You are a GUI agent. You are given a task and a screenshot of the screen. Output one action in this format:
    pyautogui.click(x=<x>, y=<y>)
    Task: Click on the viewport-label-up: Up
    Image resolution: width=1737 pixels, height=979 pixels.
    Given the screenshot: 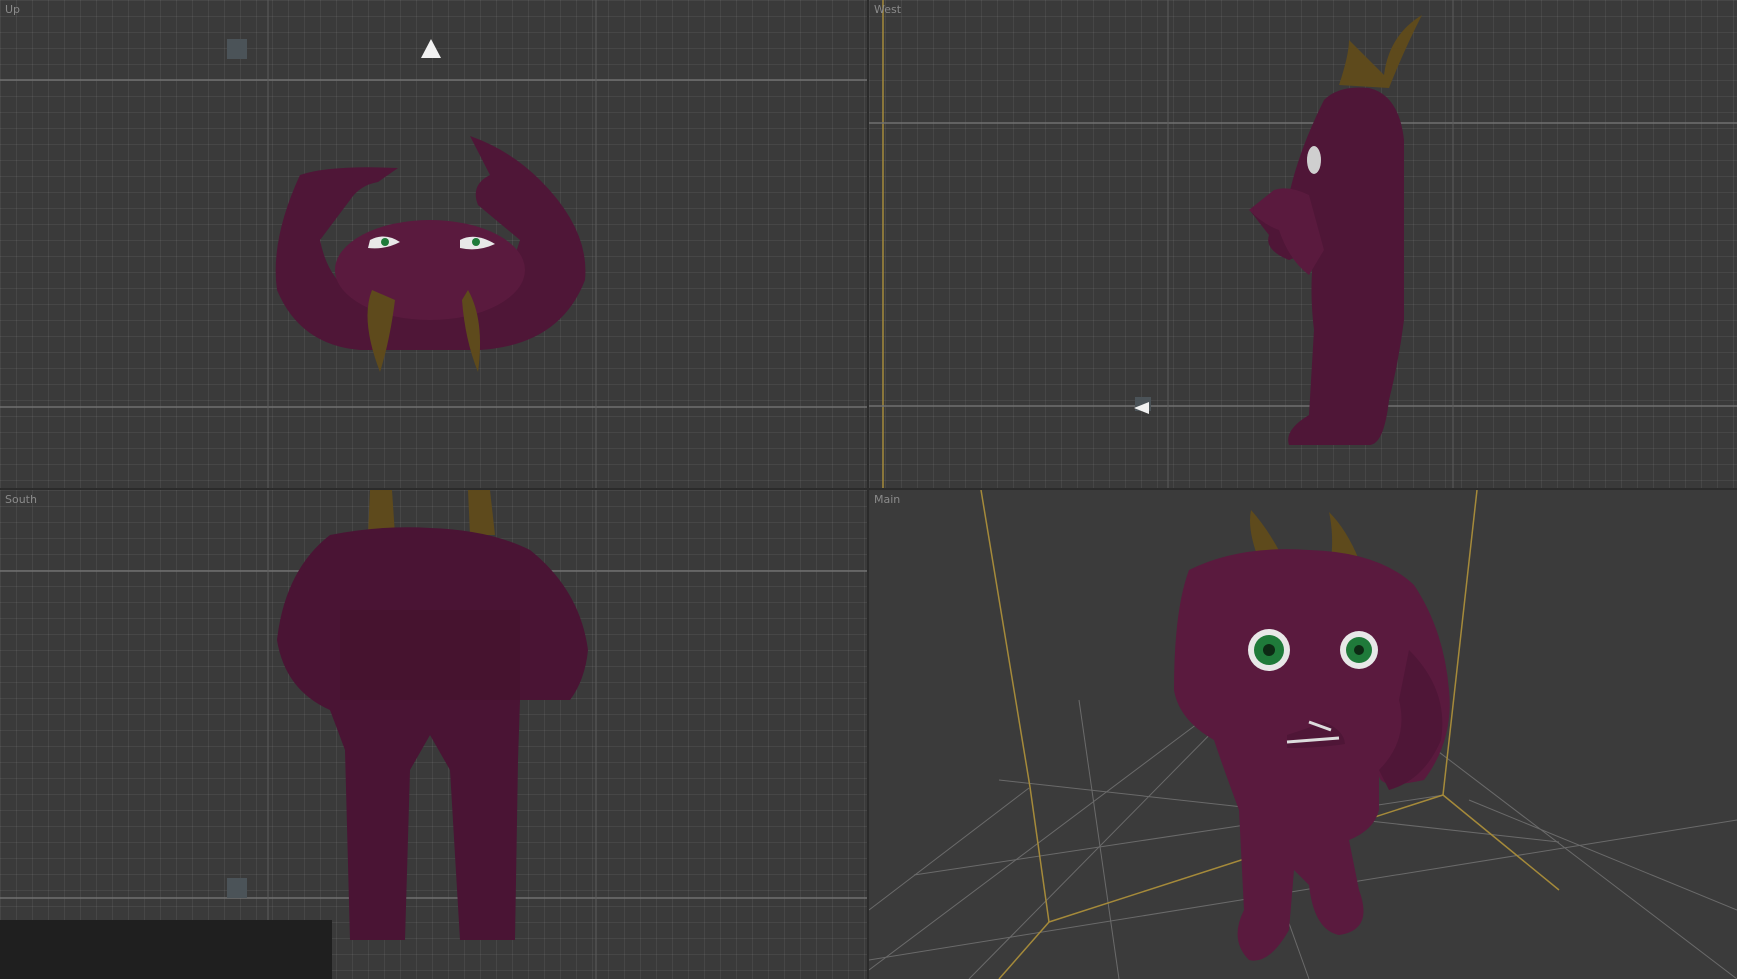 What is the action you would take?
    pyautogui.click(x=13, y=9)
    